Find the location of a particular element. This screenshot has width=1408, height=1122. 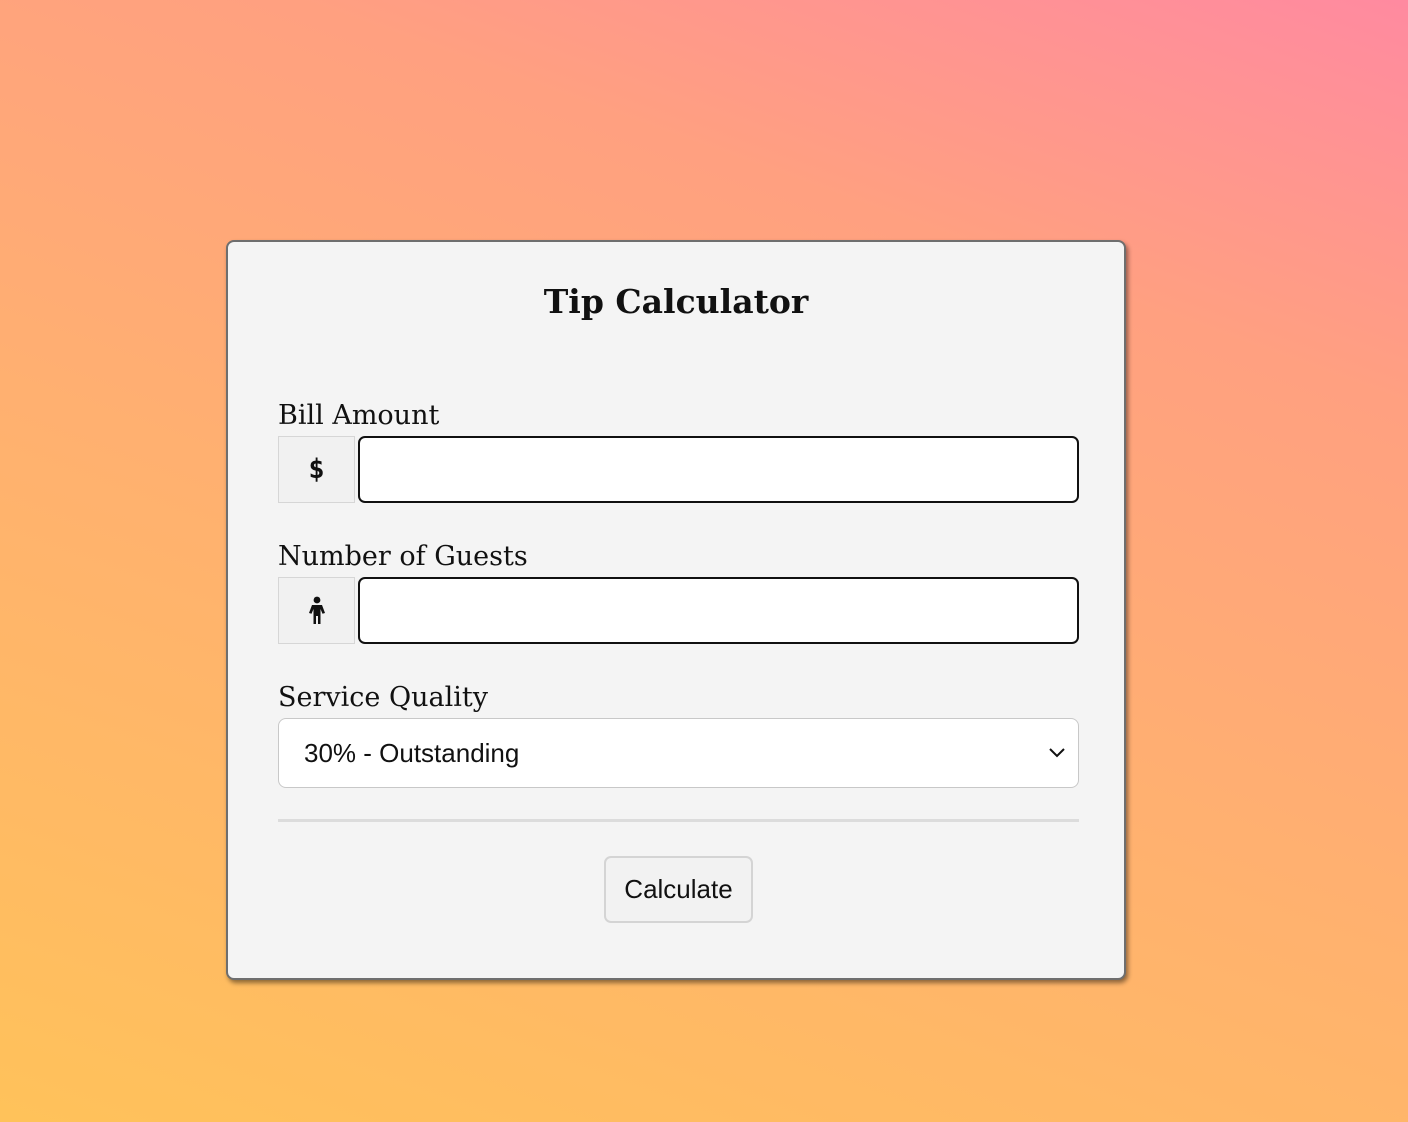

page-title: Tip Calculator is located at coordinates (676, 301).